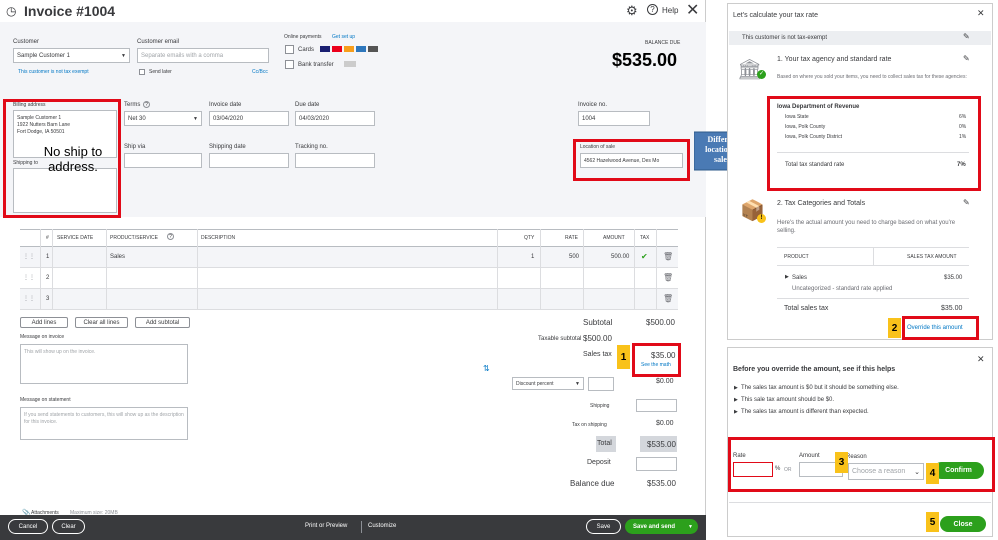  Describe the element at coordinates (644, 256) in the screenshot. I see `check-icon: ✔` at that location.